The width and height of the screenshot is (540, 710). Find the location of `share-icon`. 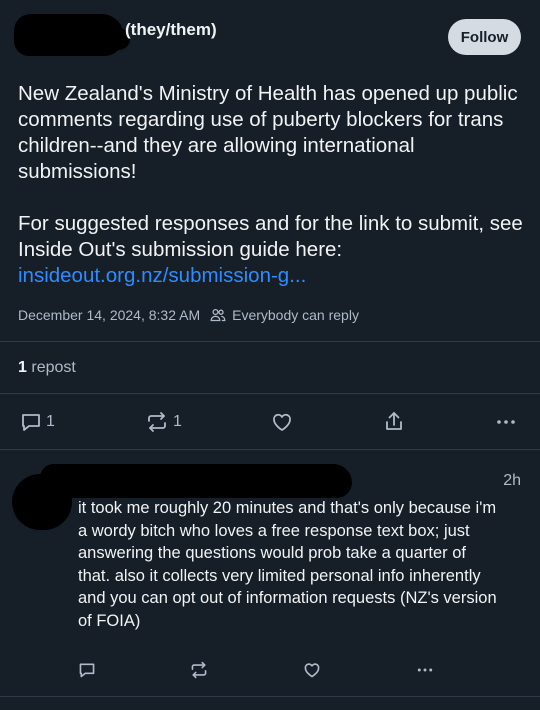

share-icon is located at coordinates (394, 421).